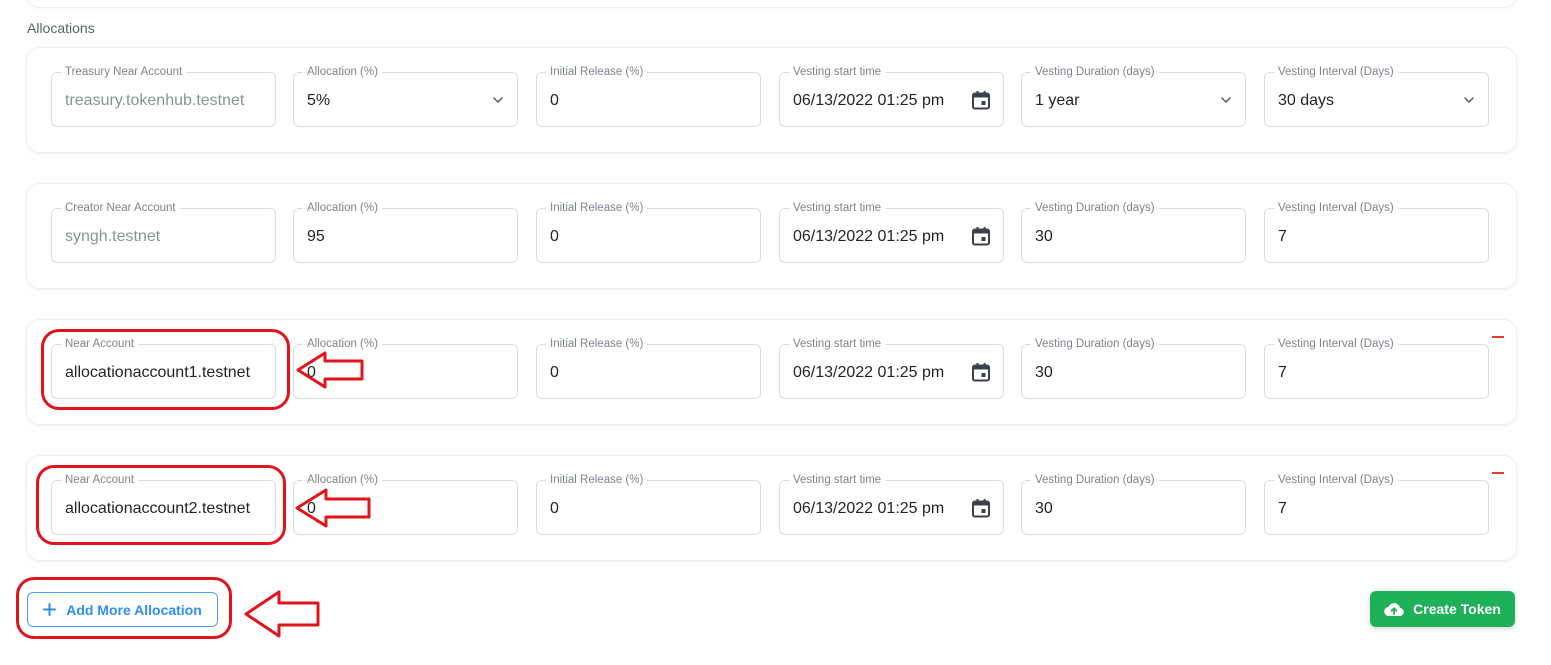 The width and height of the screenshot is (1551, 665). I want to click on add-more-allocation-button: Add More Allocation, so click(122, 609).